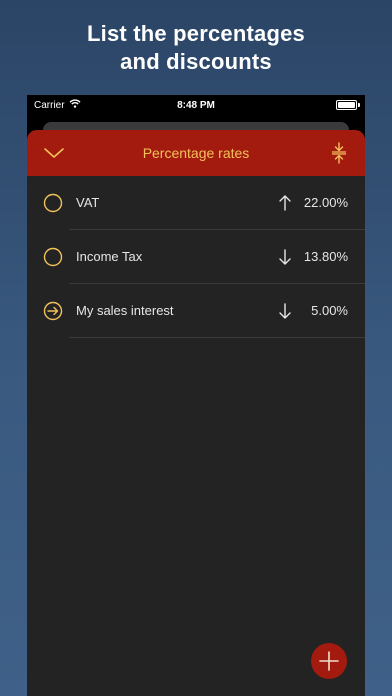 The image size is (392, 696). I want to click on rate-name: My sales interest, so click(125, 310).